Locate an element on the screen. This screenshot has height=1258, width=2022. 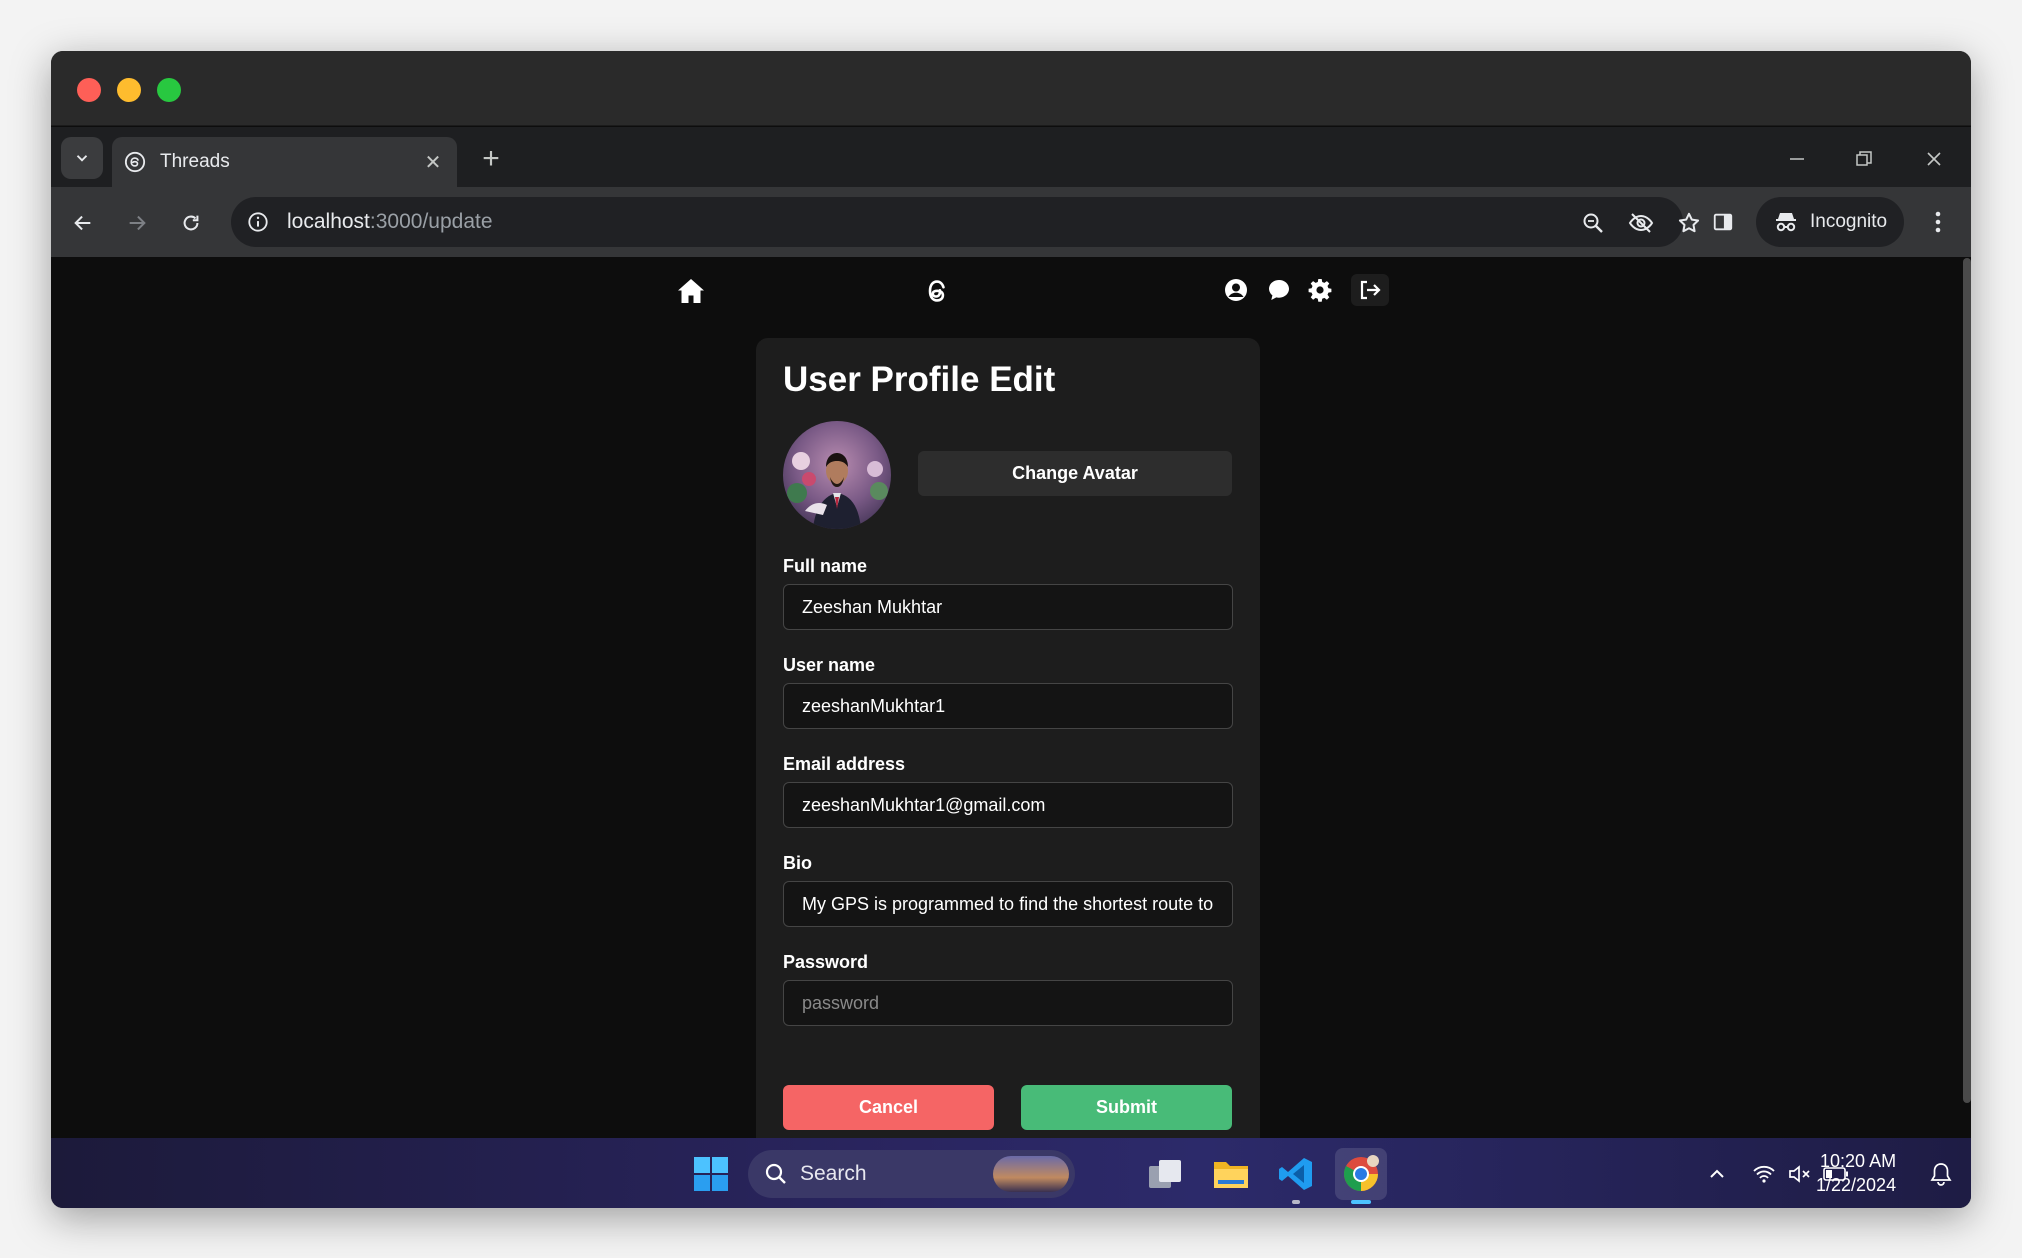
windows-logo-icon is located at coordinates (711, 1174).